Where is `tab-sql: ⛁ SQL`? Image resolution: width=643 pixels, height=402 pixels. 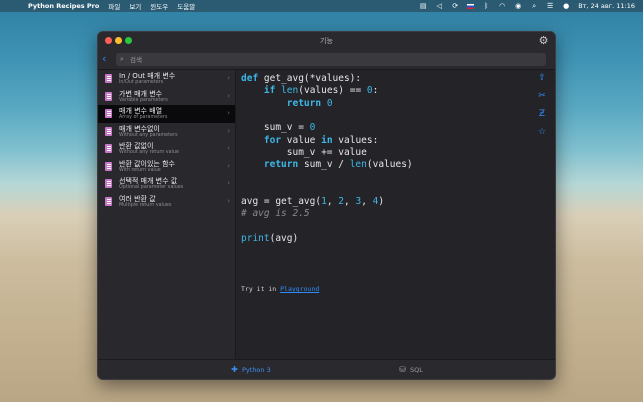
tab-sql: ⛁ SQL is located at coordinates (410, 369).